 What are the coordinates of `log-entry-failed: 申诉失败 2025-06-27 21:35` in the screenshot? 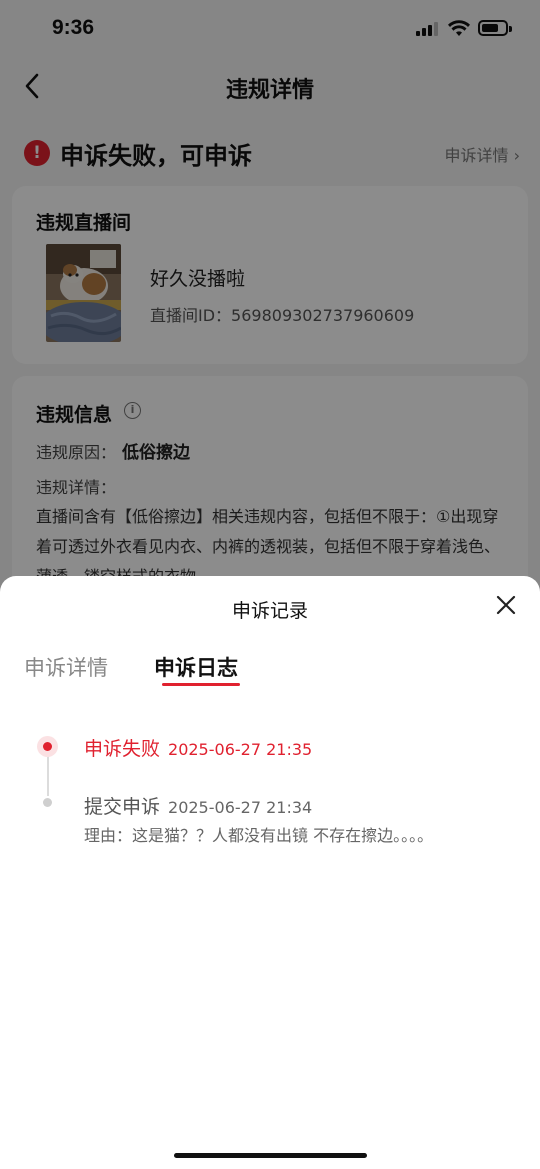 It's located at (198, 747).